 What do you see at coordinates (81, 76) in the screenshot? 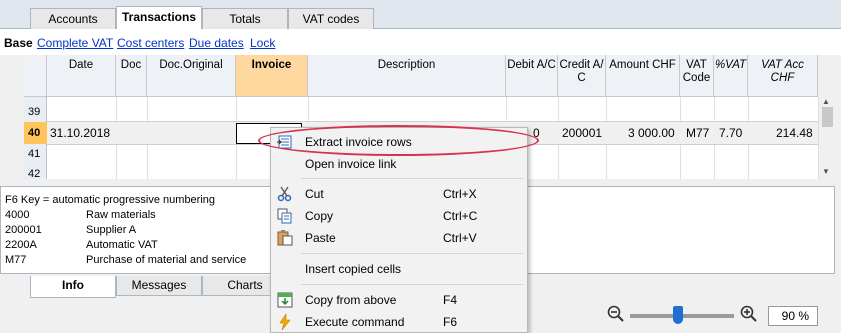
I see `col-header-date: Date` at bounding box center [81, 76].